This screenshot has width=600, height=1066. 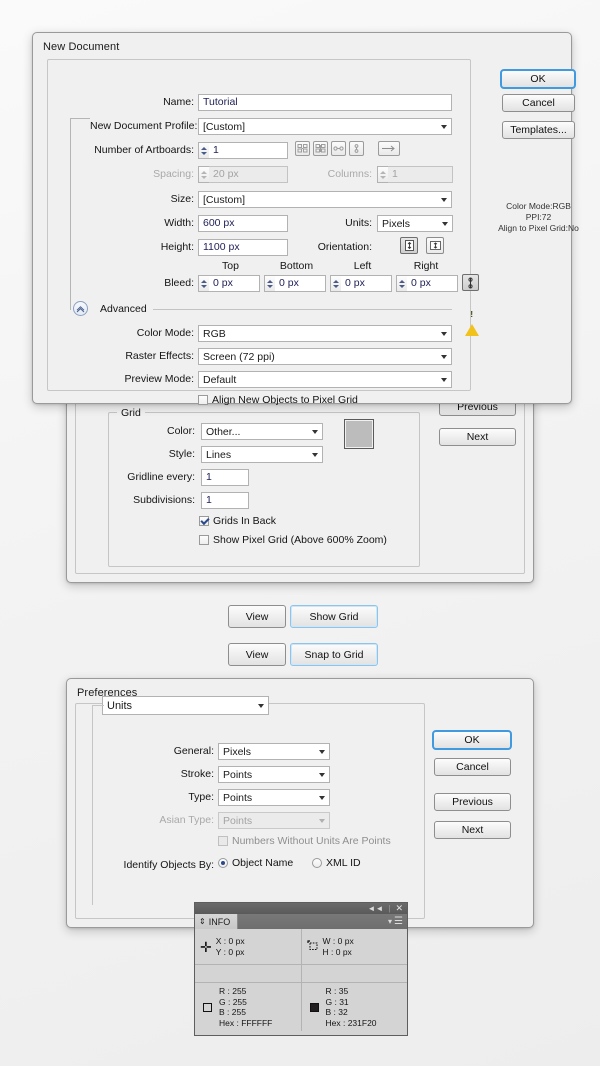 What do you see at coordinates (159, 356) in the screenshot?
I see `raster-effects-label: Raster Effects:` at bounding box center [159, 356].